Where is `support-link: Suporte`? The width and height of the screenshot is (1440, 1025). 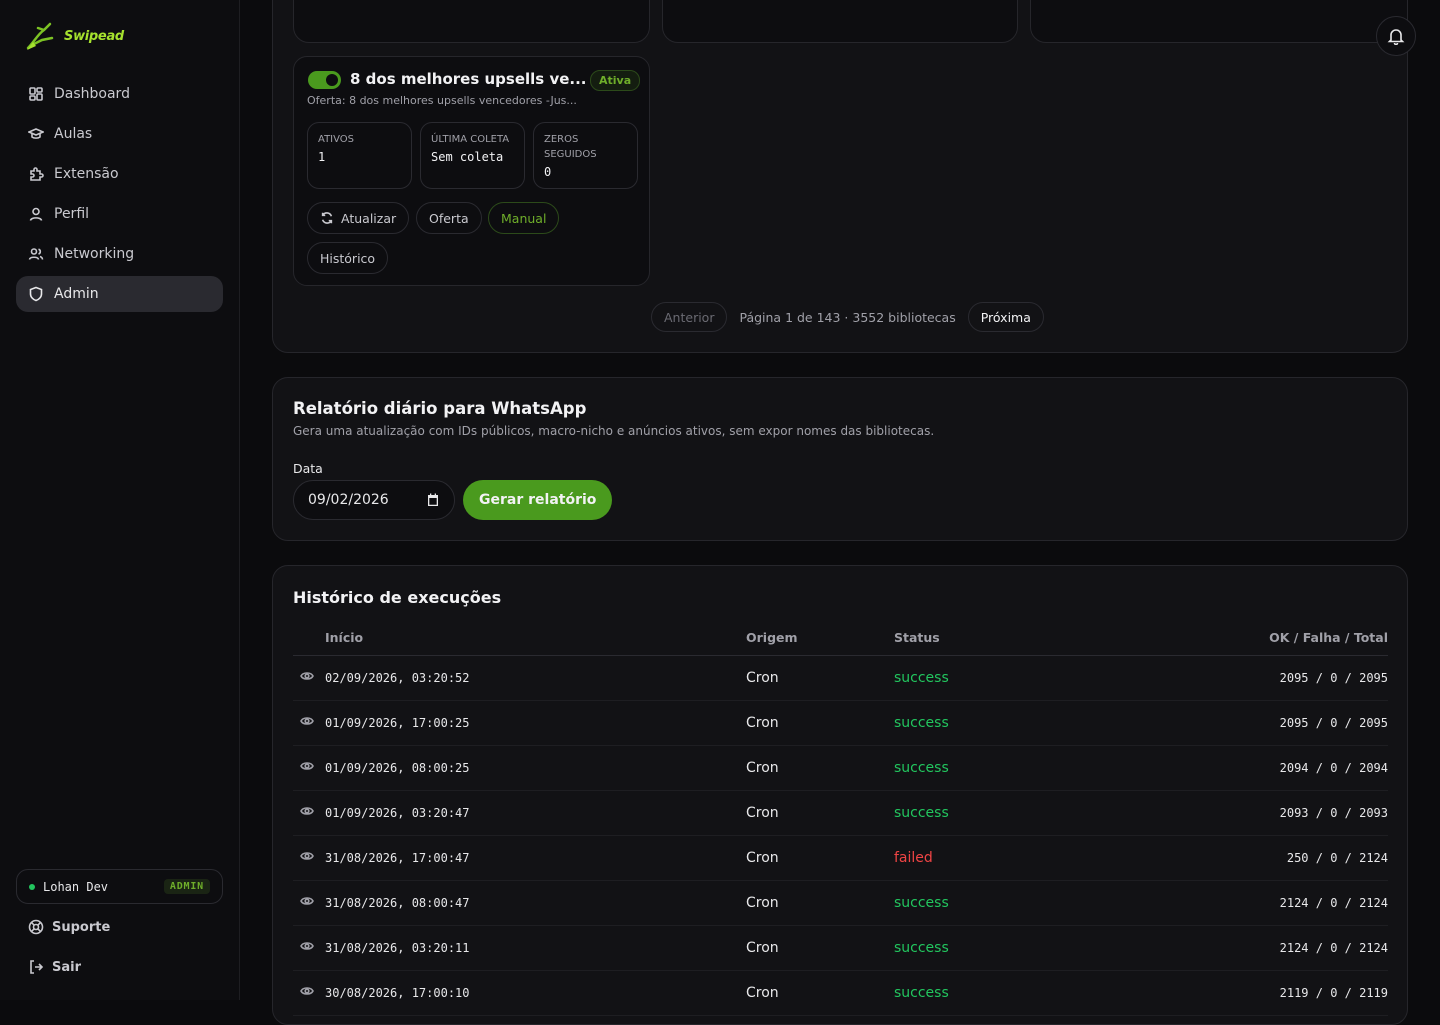 support-link: Suporte is located at coordinates (69, 927).